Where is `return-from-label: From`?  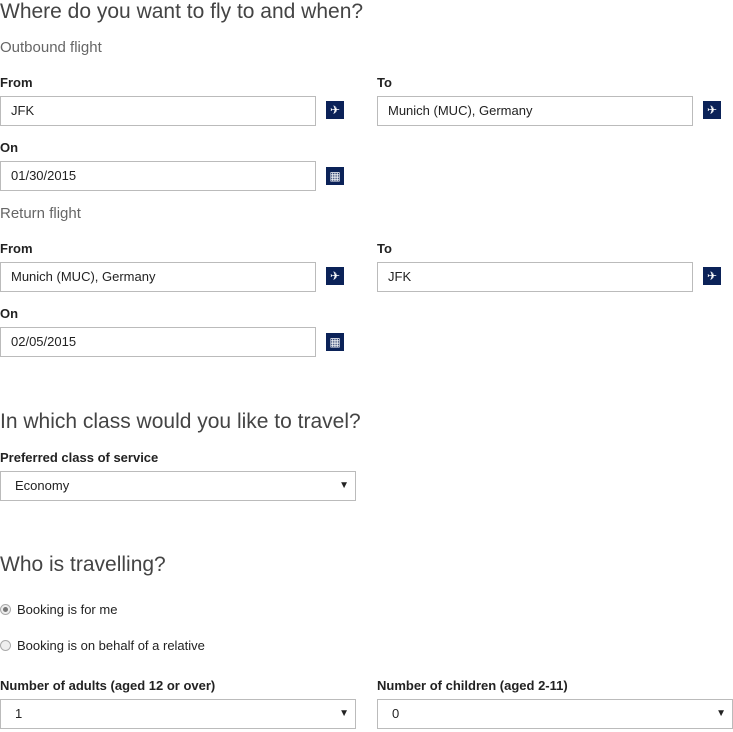 return-from-label: From is located at coordinates (16, 248).